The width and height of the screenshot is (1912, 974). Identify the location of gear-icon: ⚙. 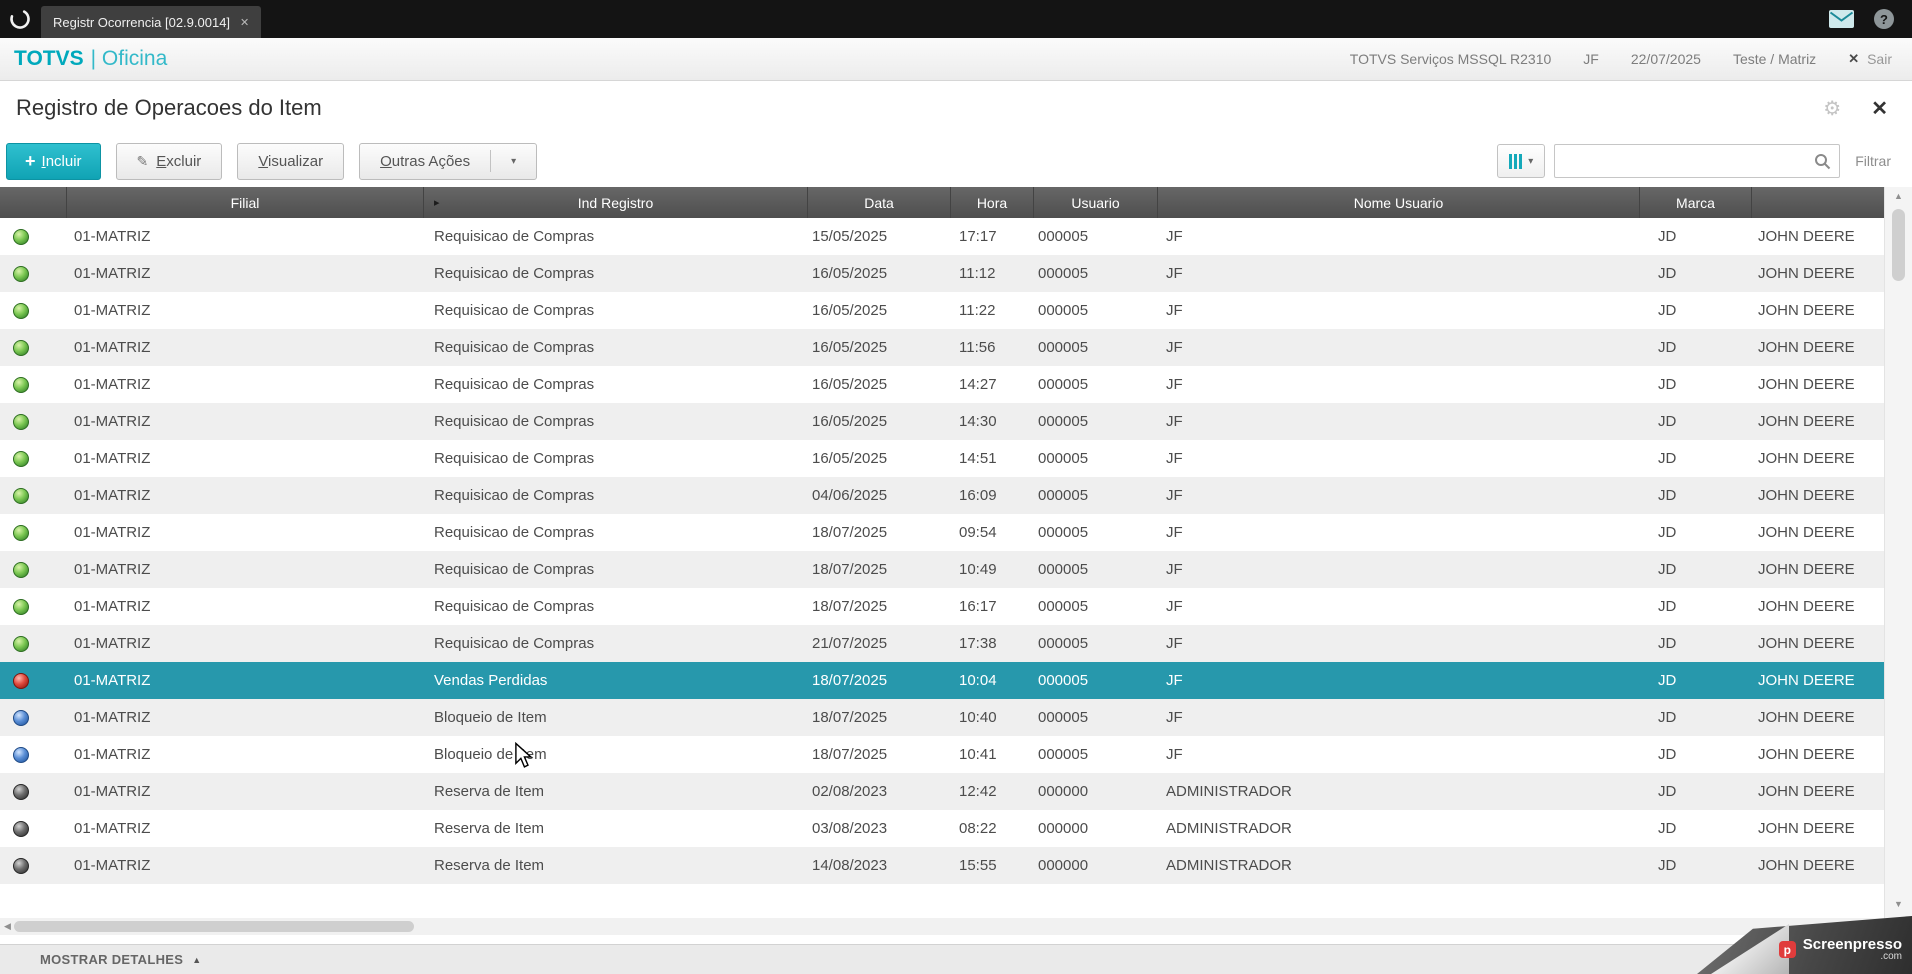
(1832, 108).